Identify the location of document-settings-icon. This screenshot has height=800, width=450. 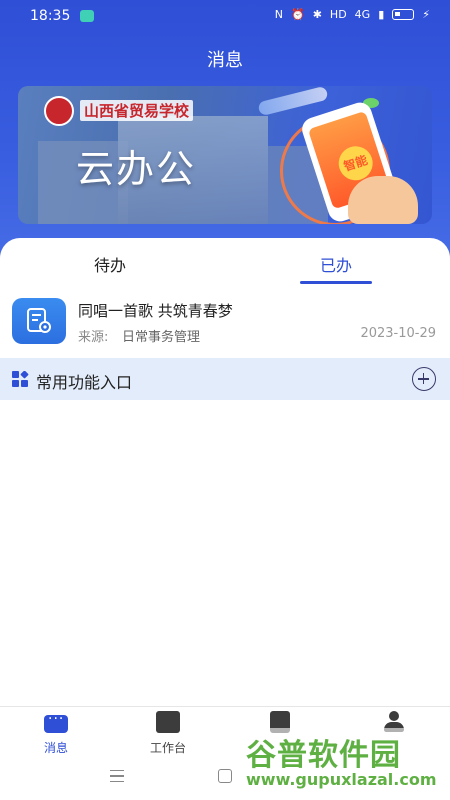
(39, 321).